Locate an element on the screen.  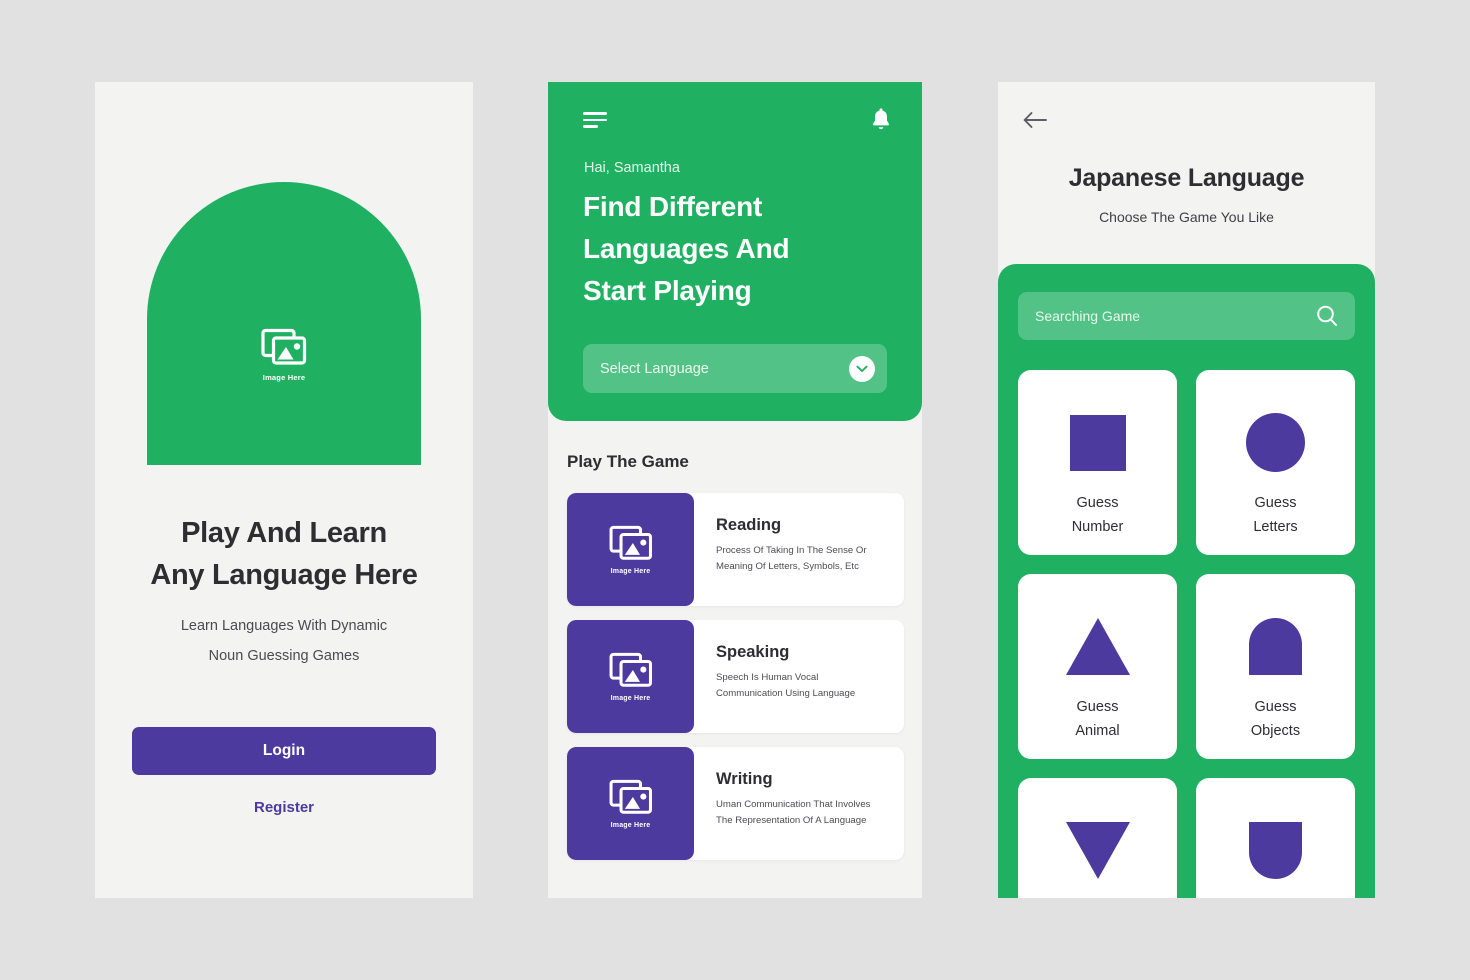
game-title: Reading is located at coordinates (749, 525).